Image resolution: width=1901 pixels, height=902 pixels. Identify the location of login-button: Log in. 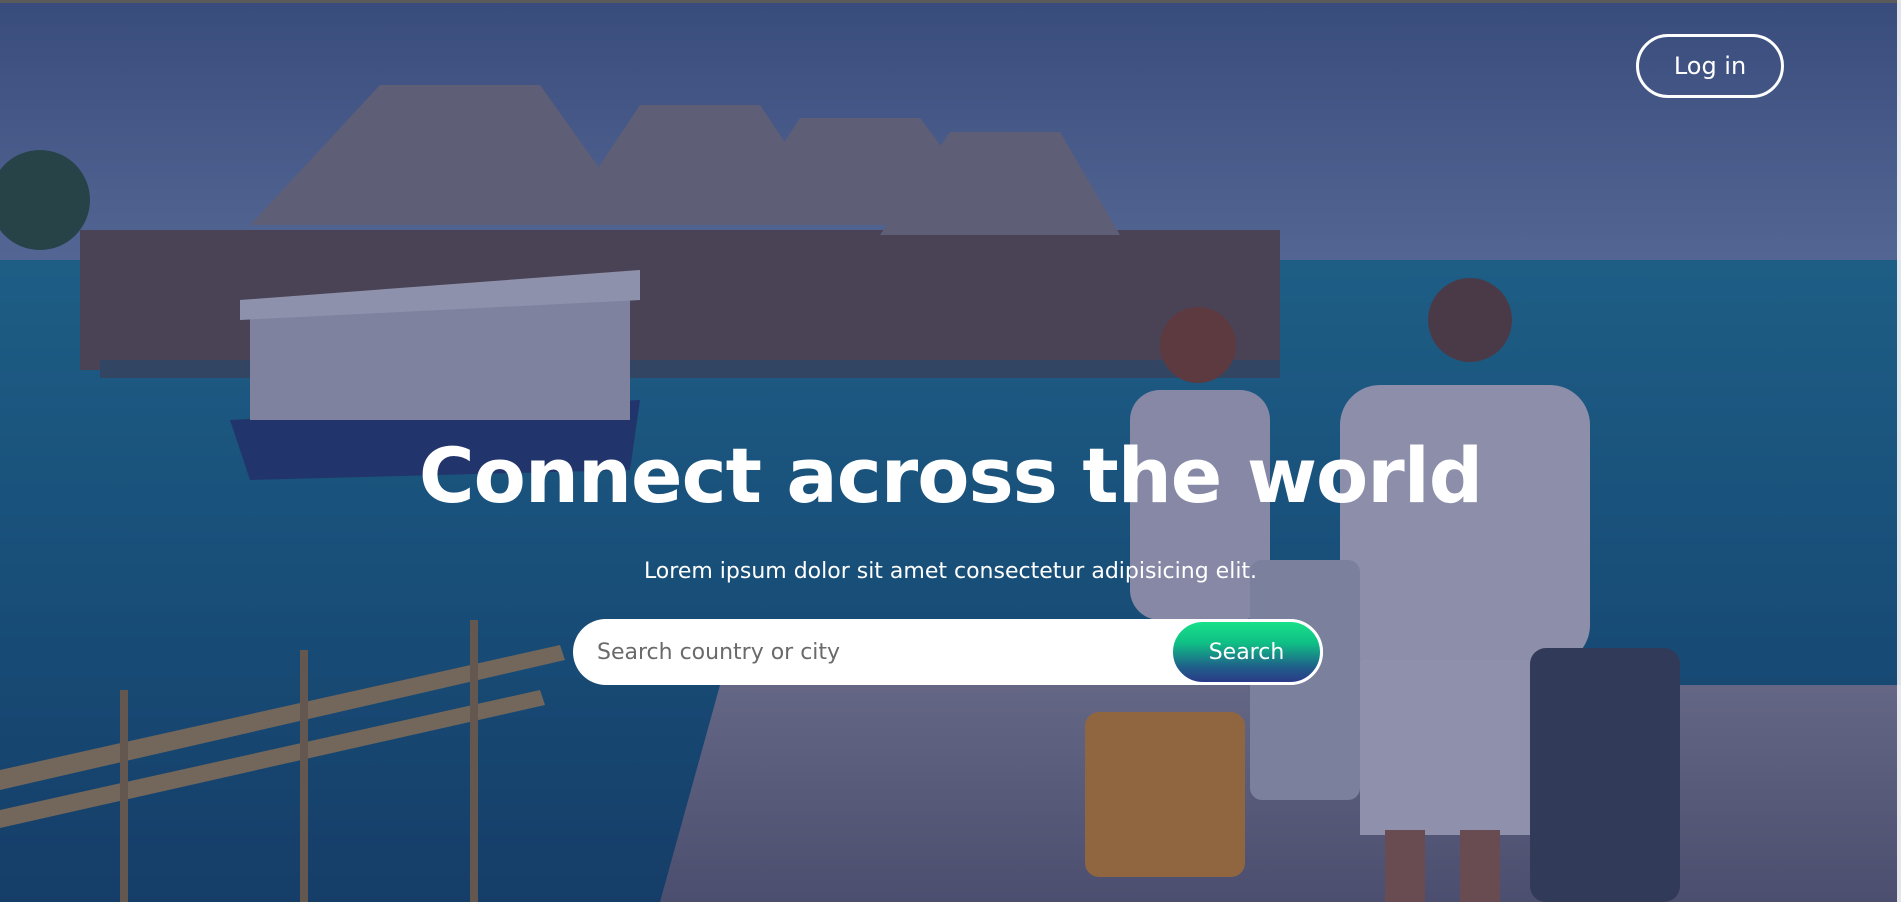
(1710, 66).